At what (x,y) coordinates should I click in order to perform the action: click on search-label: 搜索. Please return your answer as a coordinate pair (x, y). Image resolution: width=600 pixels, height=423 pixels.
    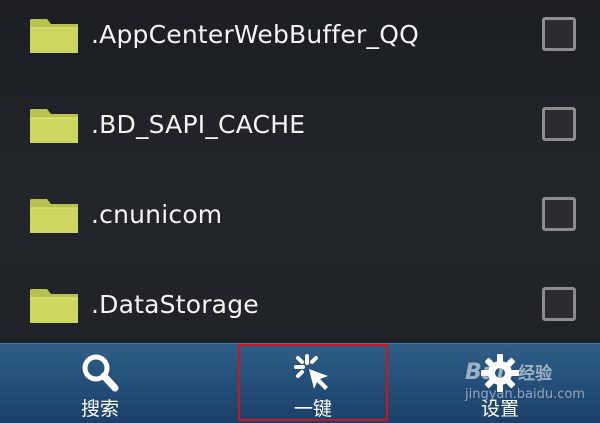
    Looking at the image, I should click on (99, 409).